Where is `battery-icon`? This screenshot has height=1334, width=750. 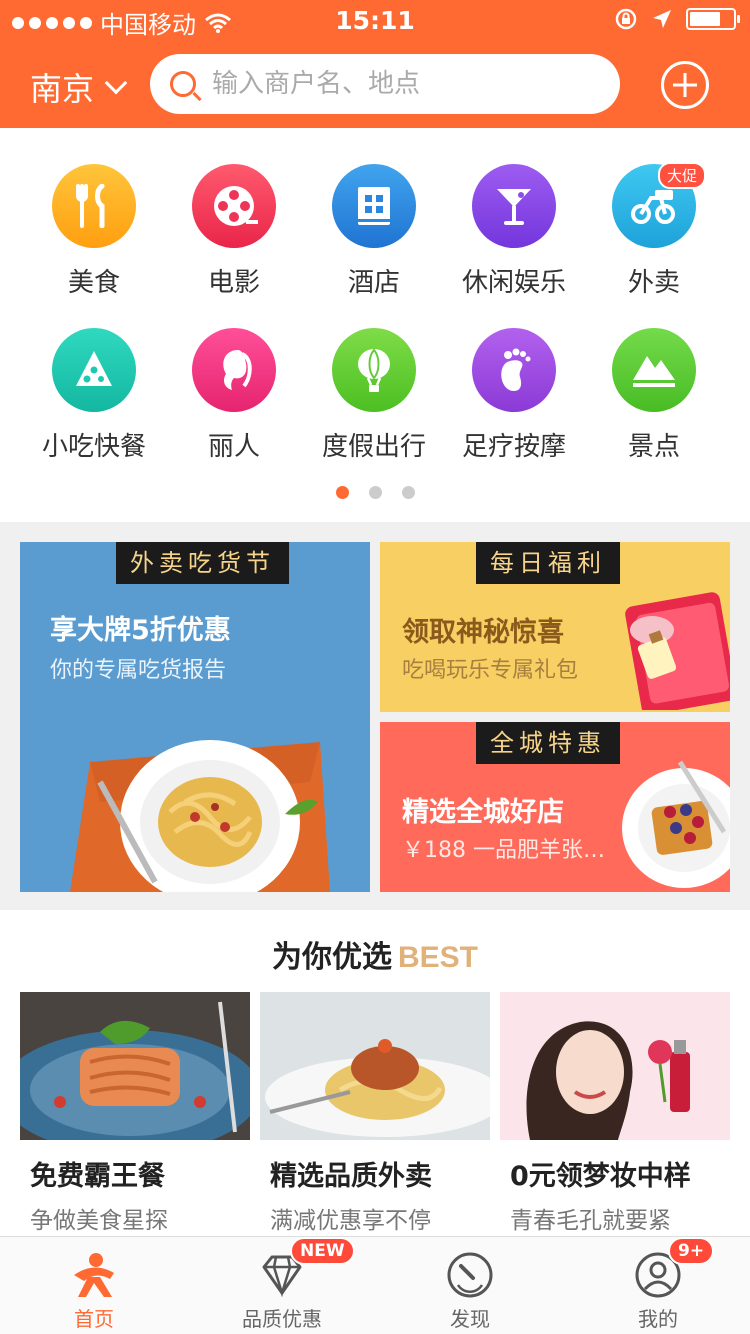 battery-icon is located at coordinates (713, 19).